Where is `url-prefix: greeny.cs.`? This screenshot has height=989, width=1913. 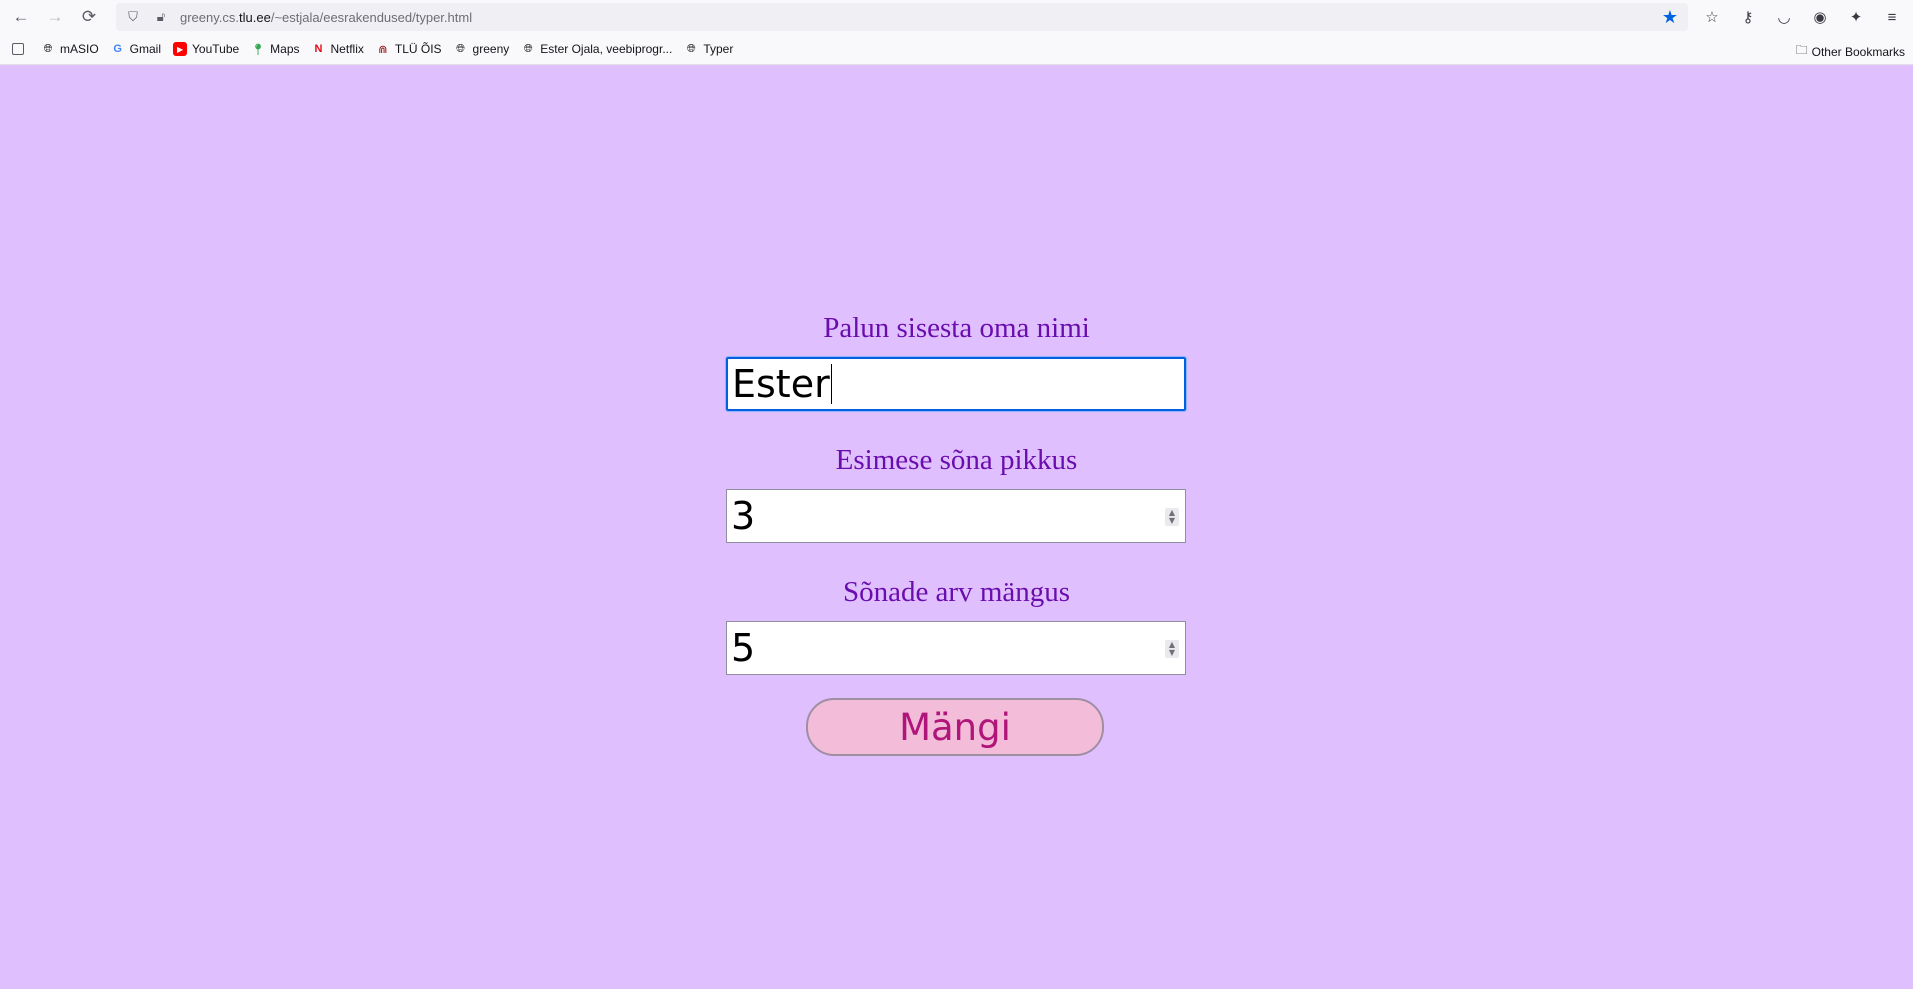
url-prefix: greeny.cs. is located at coordinates (210, 17).